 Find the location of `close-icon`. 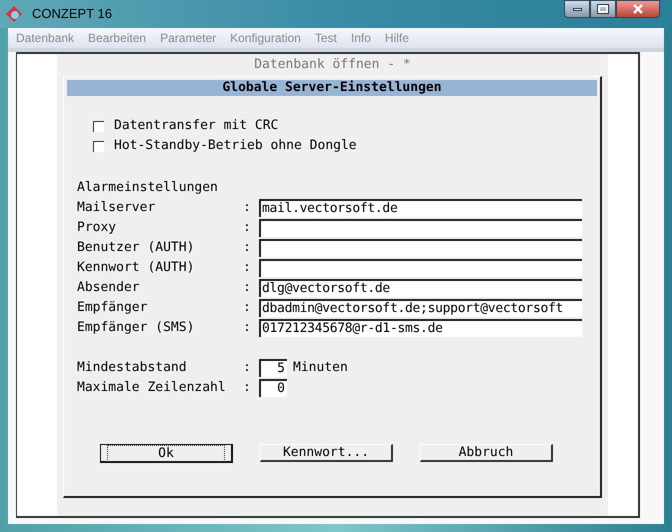

close-icon is located at coordinates (638, 9).